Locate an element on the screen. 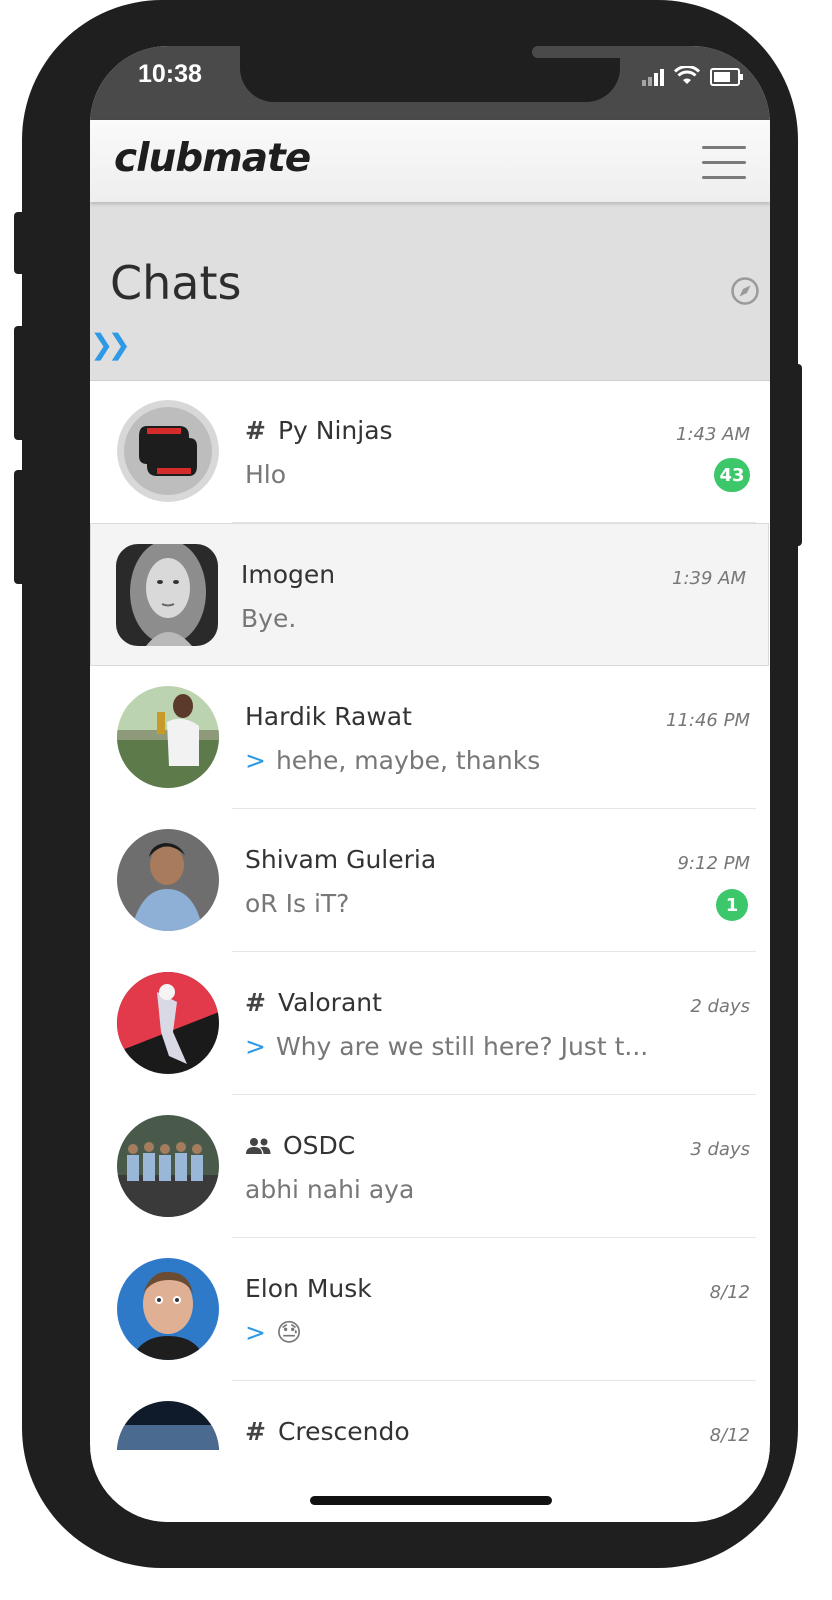 The width and height of the screenshot is (832, 1600). chat-preview: abhi nahi aya is located at coordinates (330, 1189).